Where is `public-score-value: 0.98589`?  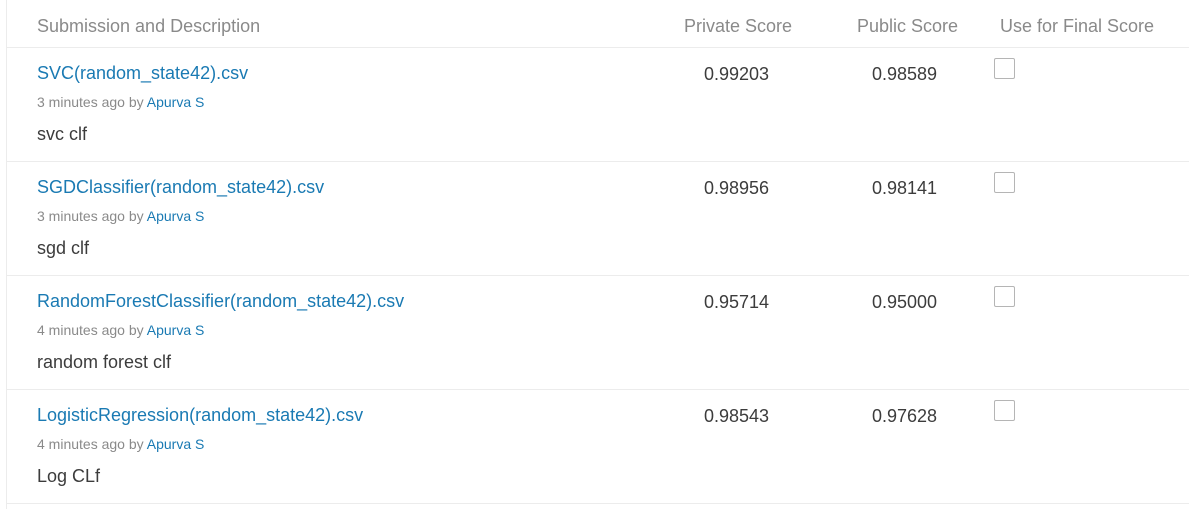
public-score-value: 0.98589 is located at coordinates (905, 74).